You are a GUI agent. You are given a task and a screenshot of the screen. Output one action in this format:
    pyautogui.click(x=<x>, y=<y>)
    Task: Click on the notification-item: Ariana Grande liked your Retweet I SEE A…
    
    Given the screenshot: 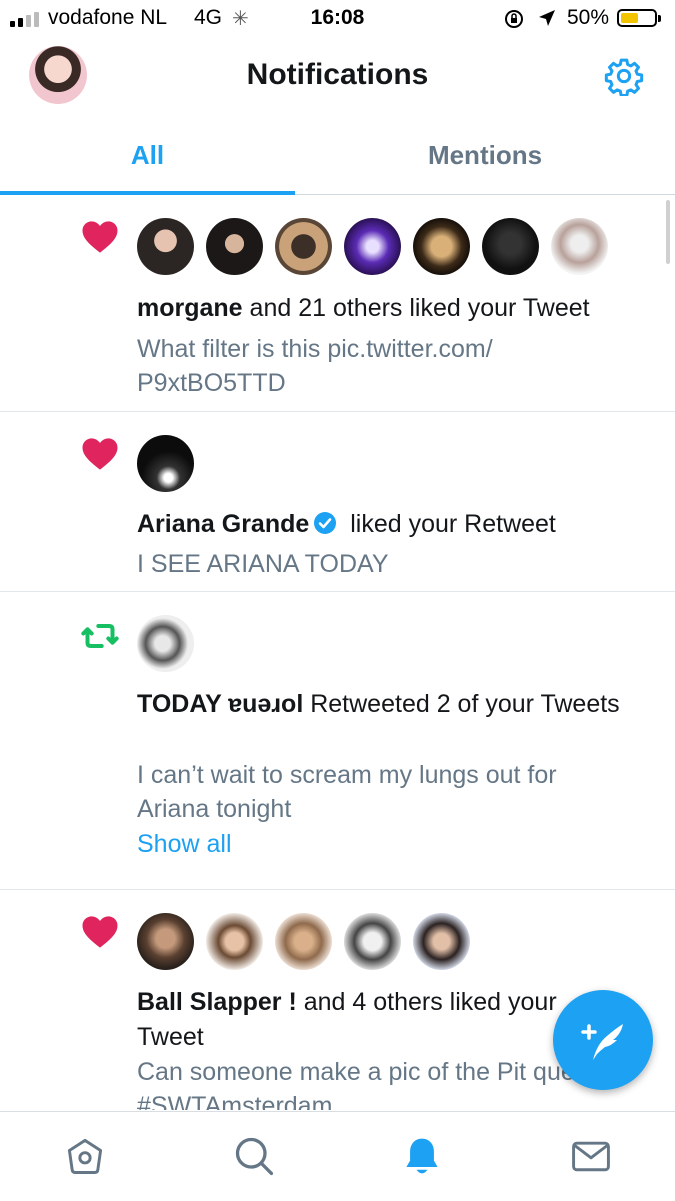 What is the action you would take?
    pyautogui.click(x=337, y=502)
    